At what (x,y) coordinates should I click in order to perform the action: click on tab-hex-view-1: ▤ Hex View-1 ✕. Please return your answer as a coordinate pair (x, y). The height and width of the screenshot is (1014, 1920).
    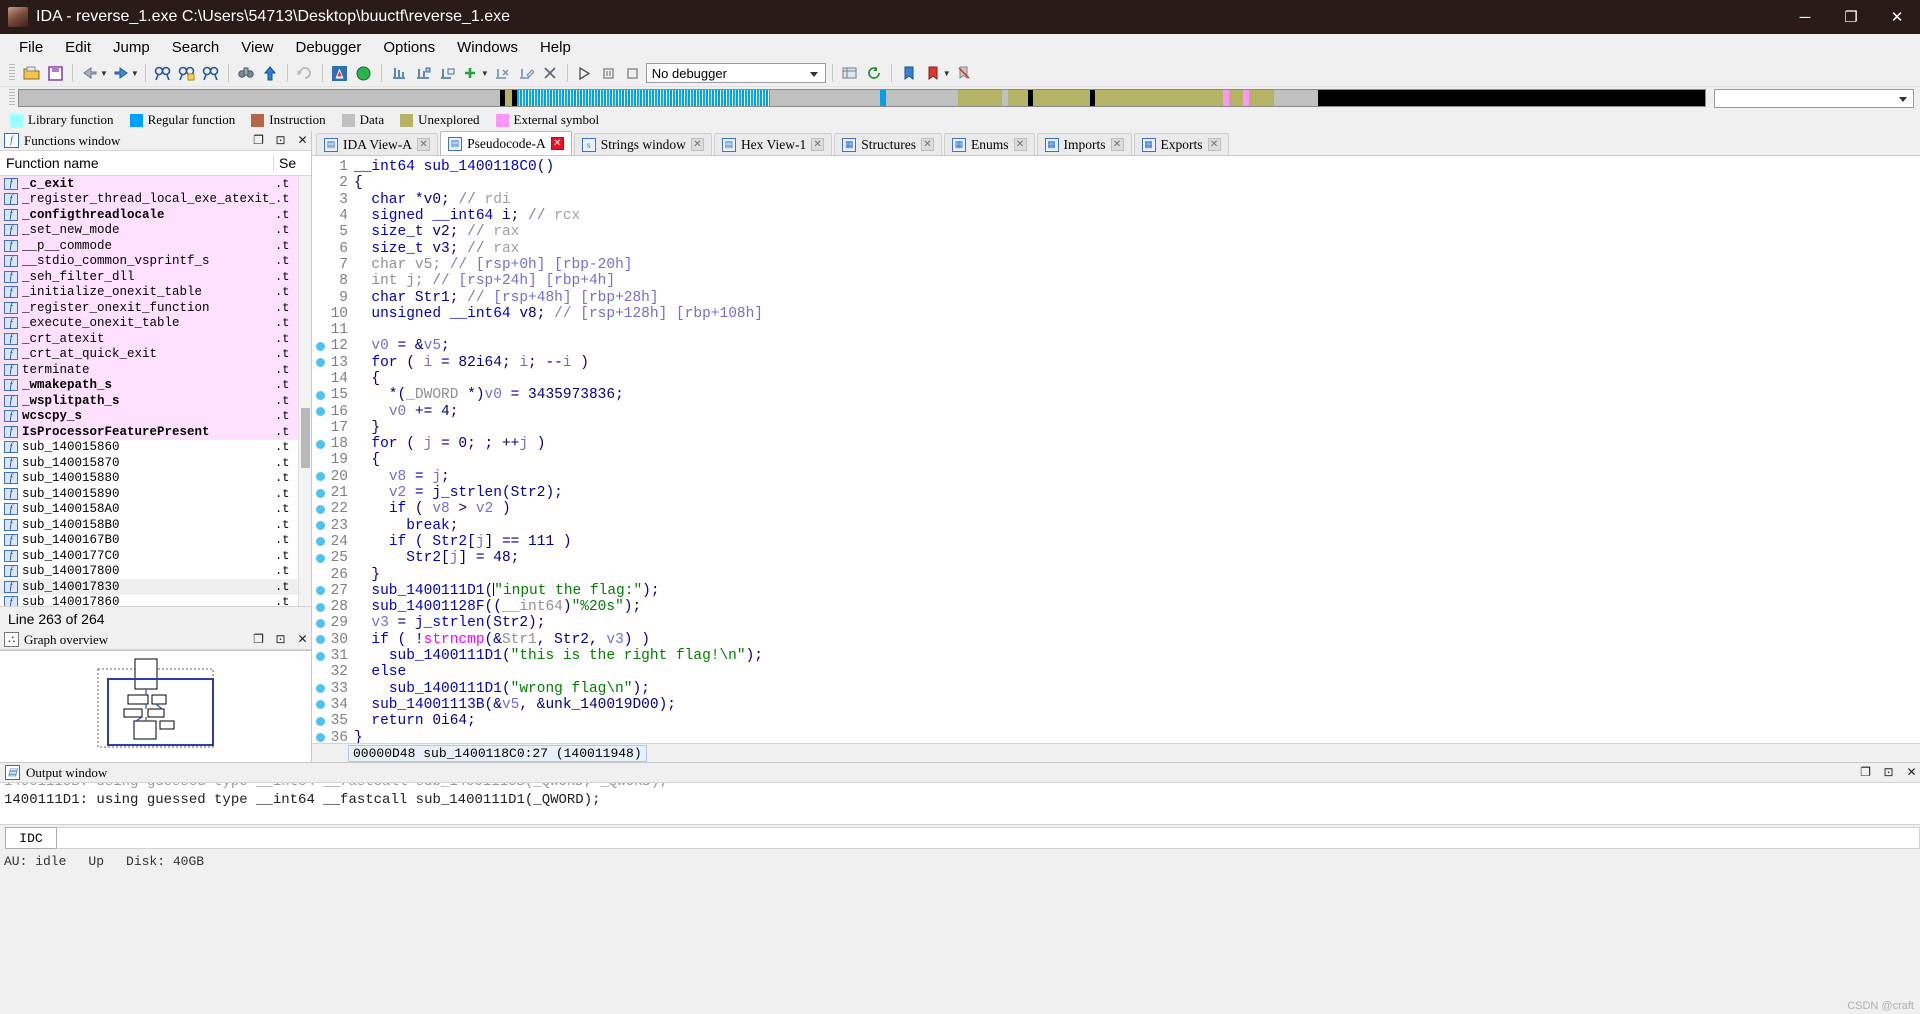
    Looking at the image, I should click on (773, 144).